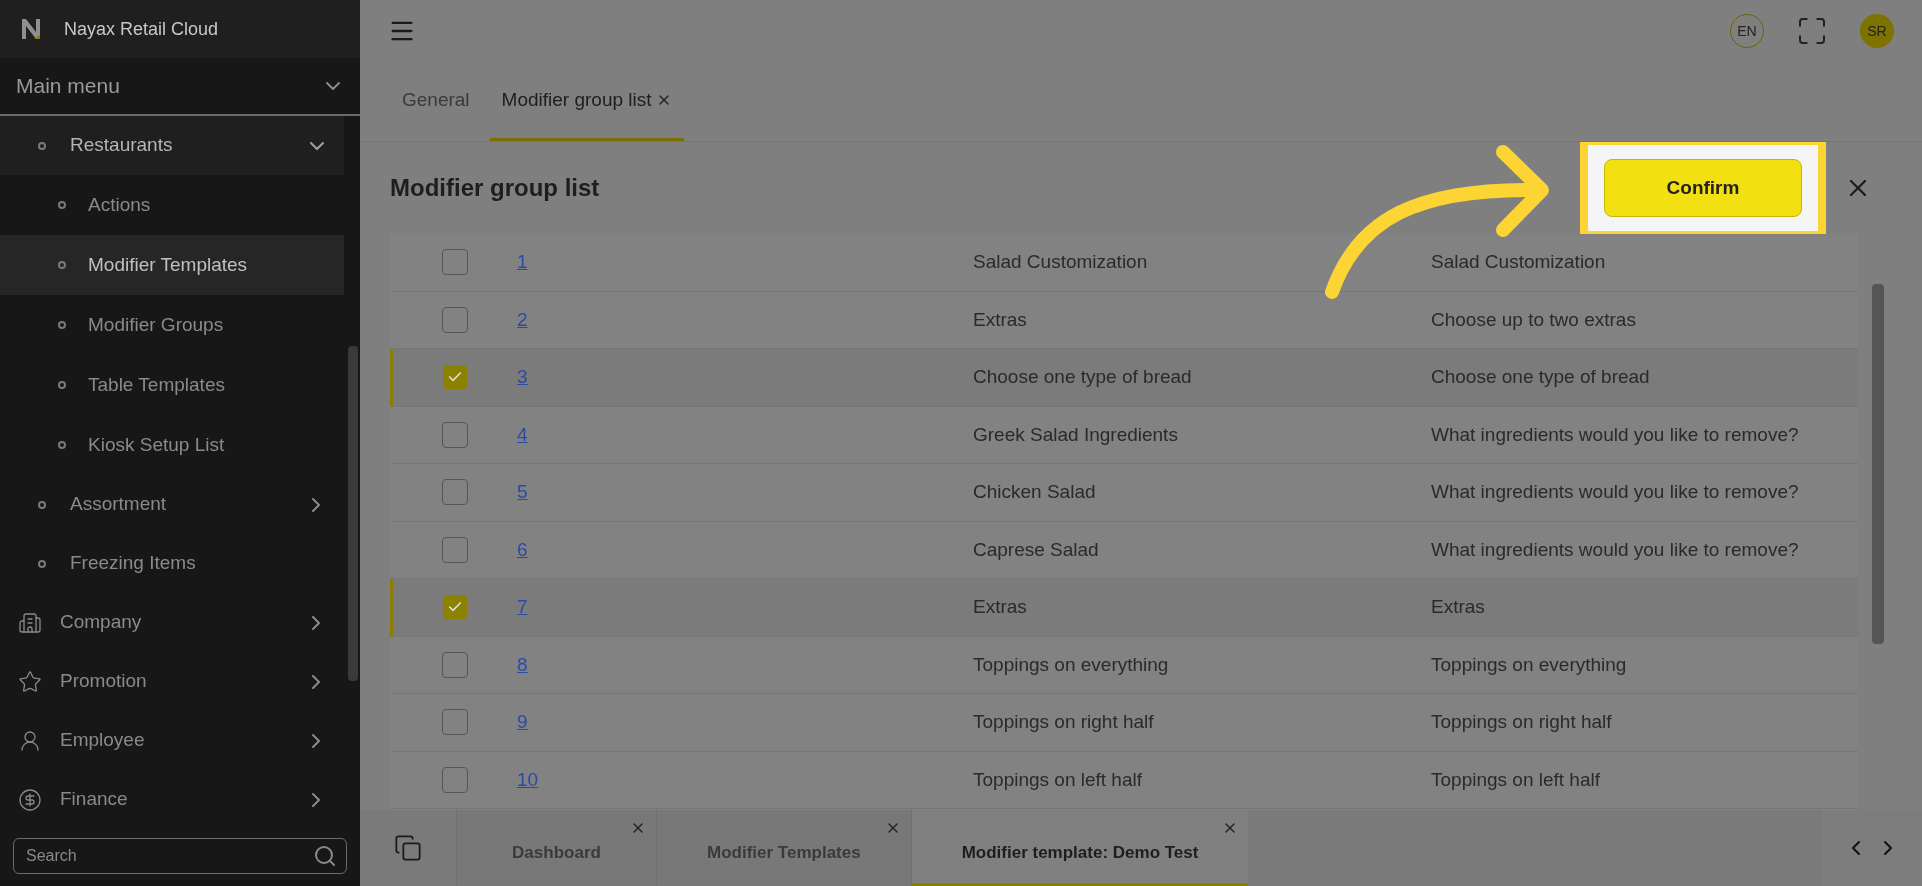 This screenshot has width=1922, height=886. Describe the element at coordinates (528, 779) in the screenshot. I see `id-link: 10` at that location.